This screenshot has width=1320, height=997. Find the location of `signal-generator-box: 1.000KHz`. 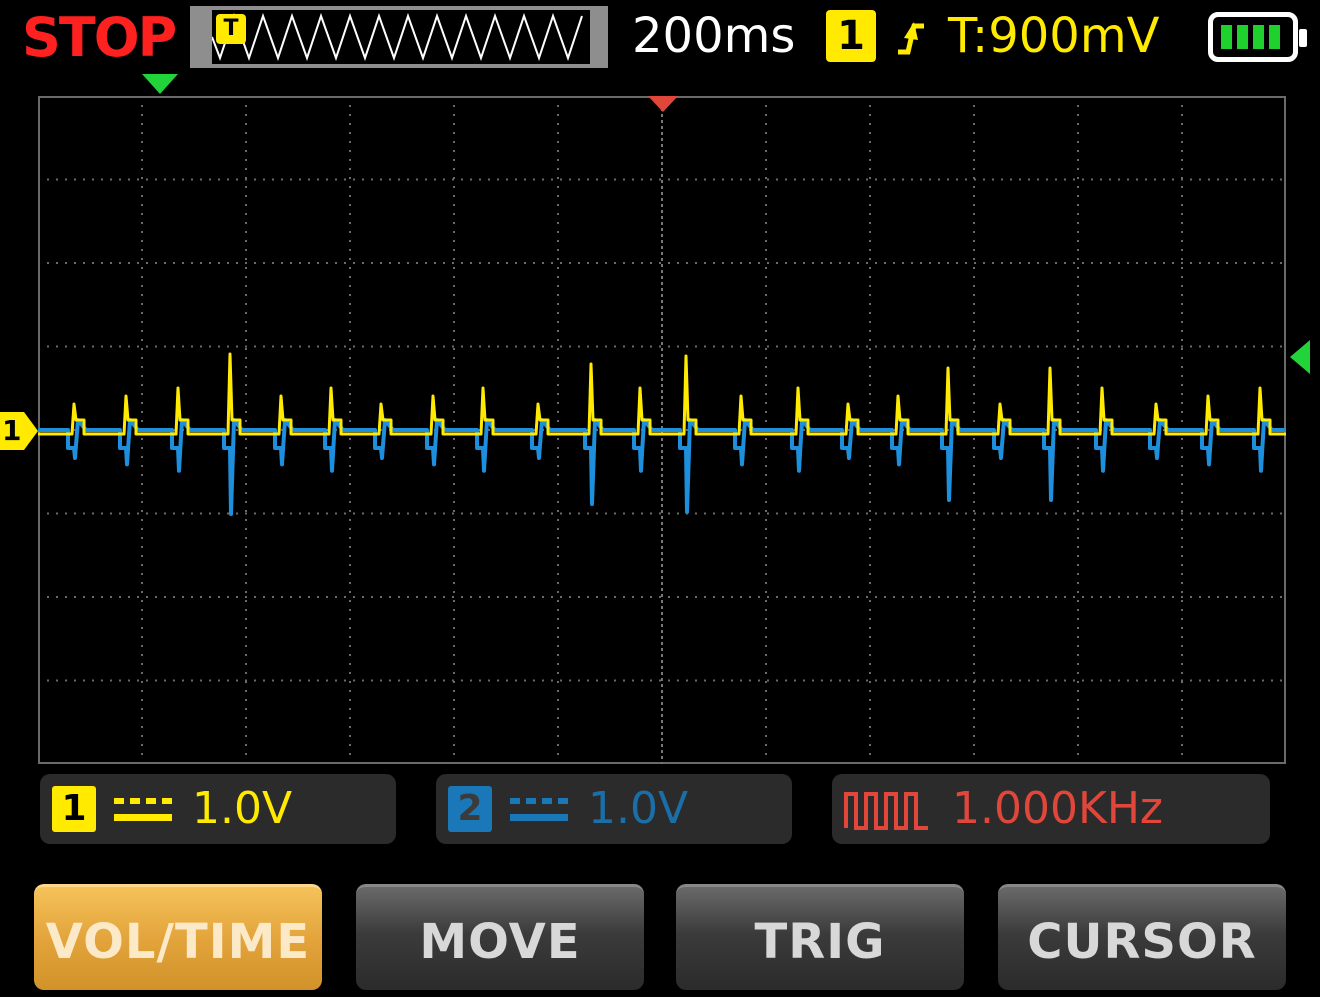

signal-generator-box: 1.000KHz is located at coordinates (1051, 809).